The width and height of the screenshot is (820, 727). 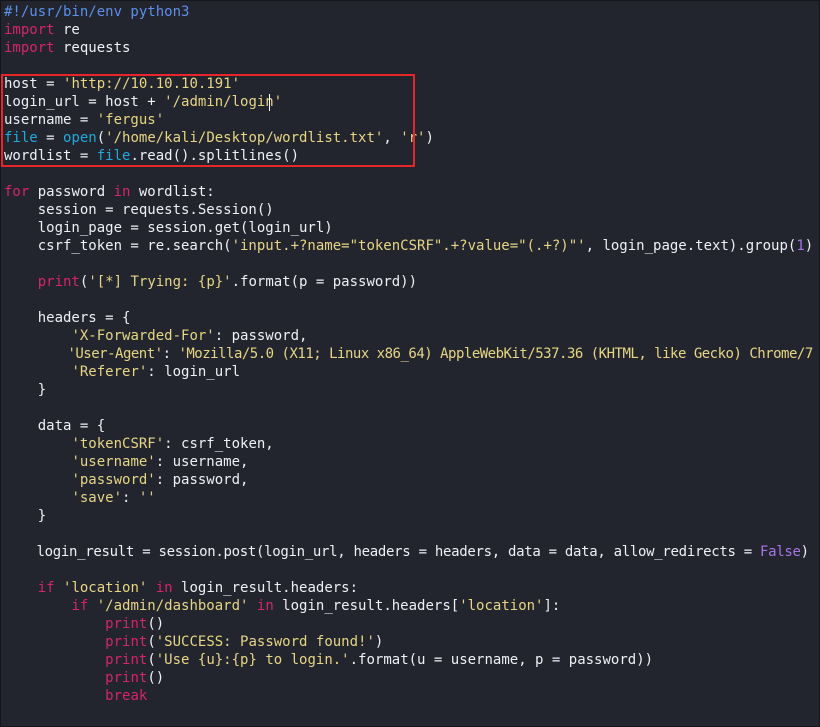 What do you see at coordinates (97, 498) in the screenshot?
I see `code-token: 'save'` at bounding box center [97, 498].